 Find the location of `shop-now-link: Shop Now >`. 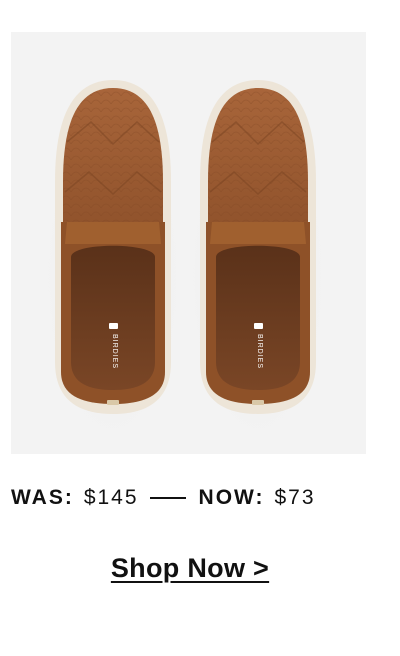

shop-now-link: Shop Now > is located at coordinates (190, 568).